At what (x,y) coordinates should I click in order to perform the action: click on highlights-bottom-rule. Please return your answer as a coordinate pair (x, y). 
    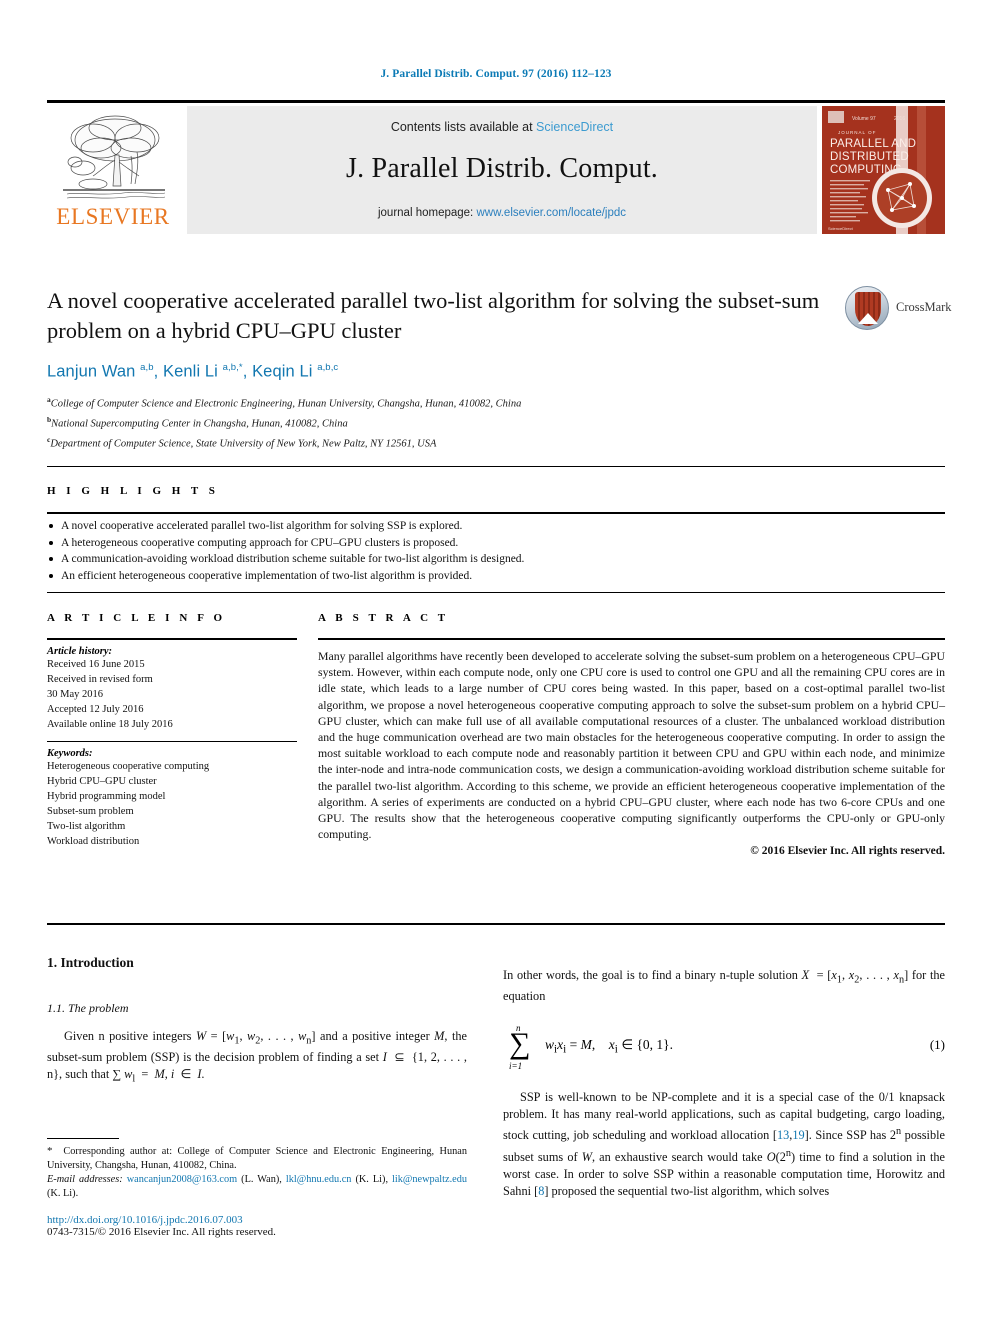
    Looking at the image, I should click on (496, 592).